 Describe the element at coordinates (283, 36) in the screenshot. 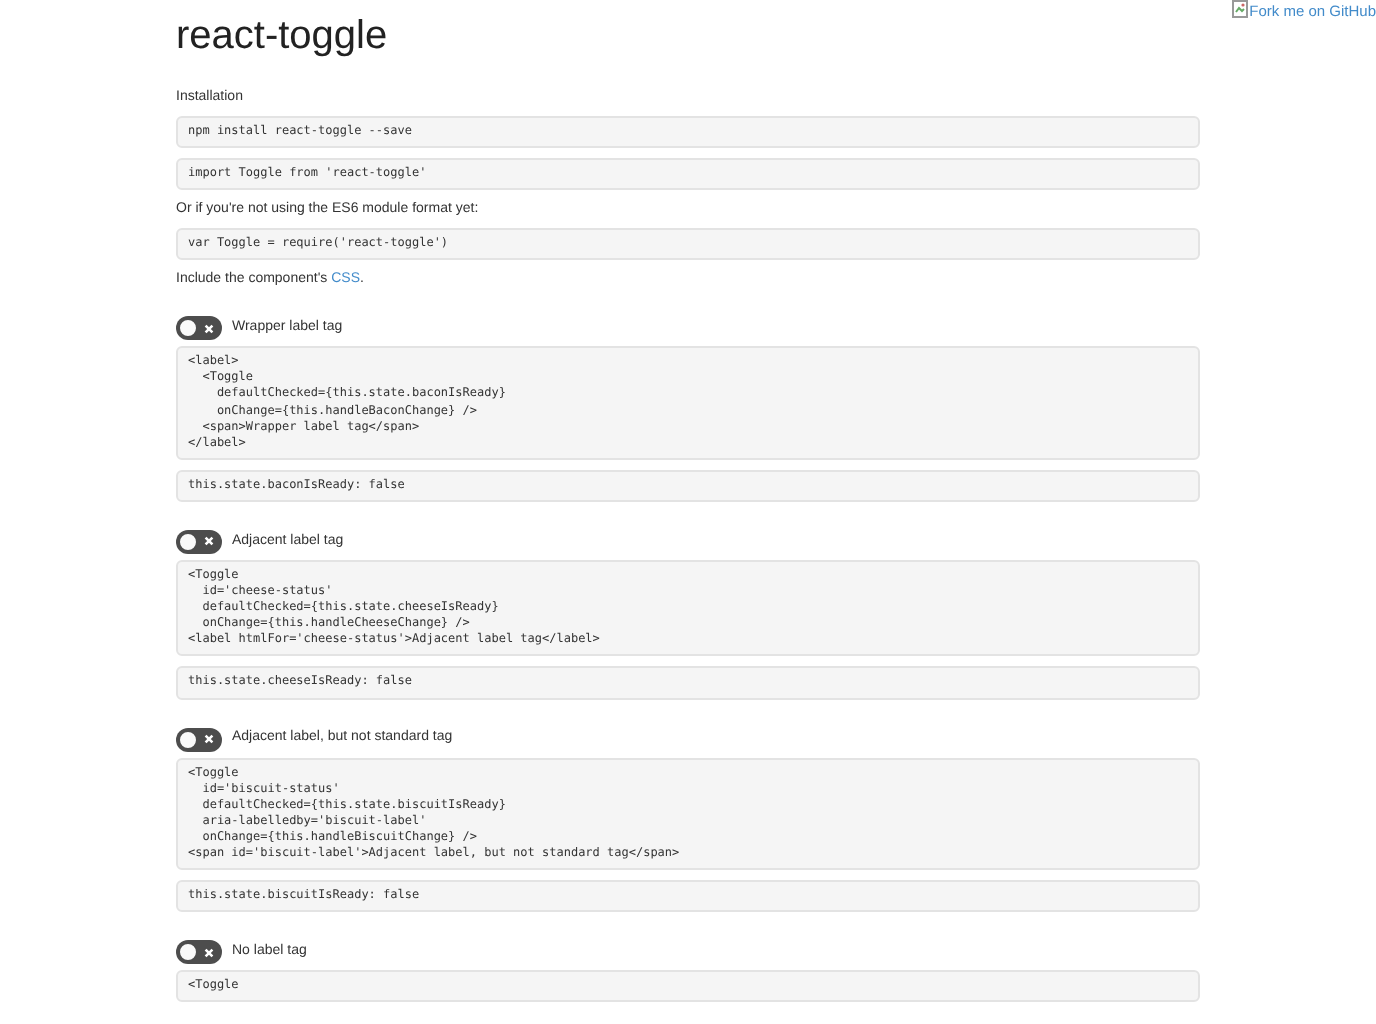

I see `page-title: react-toggle` at that location.